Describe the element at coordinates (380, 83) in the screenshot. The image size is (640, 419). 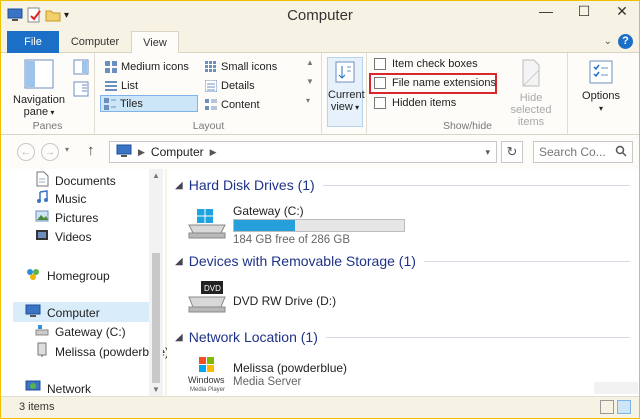
I see `file-name-extensions-checkbox` at that location.